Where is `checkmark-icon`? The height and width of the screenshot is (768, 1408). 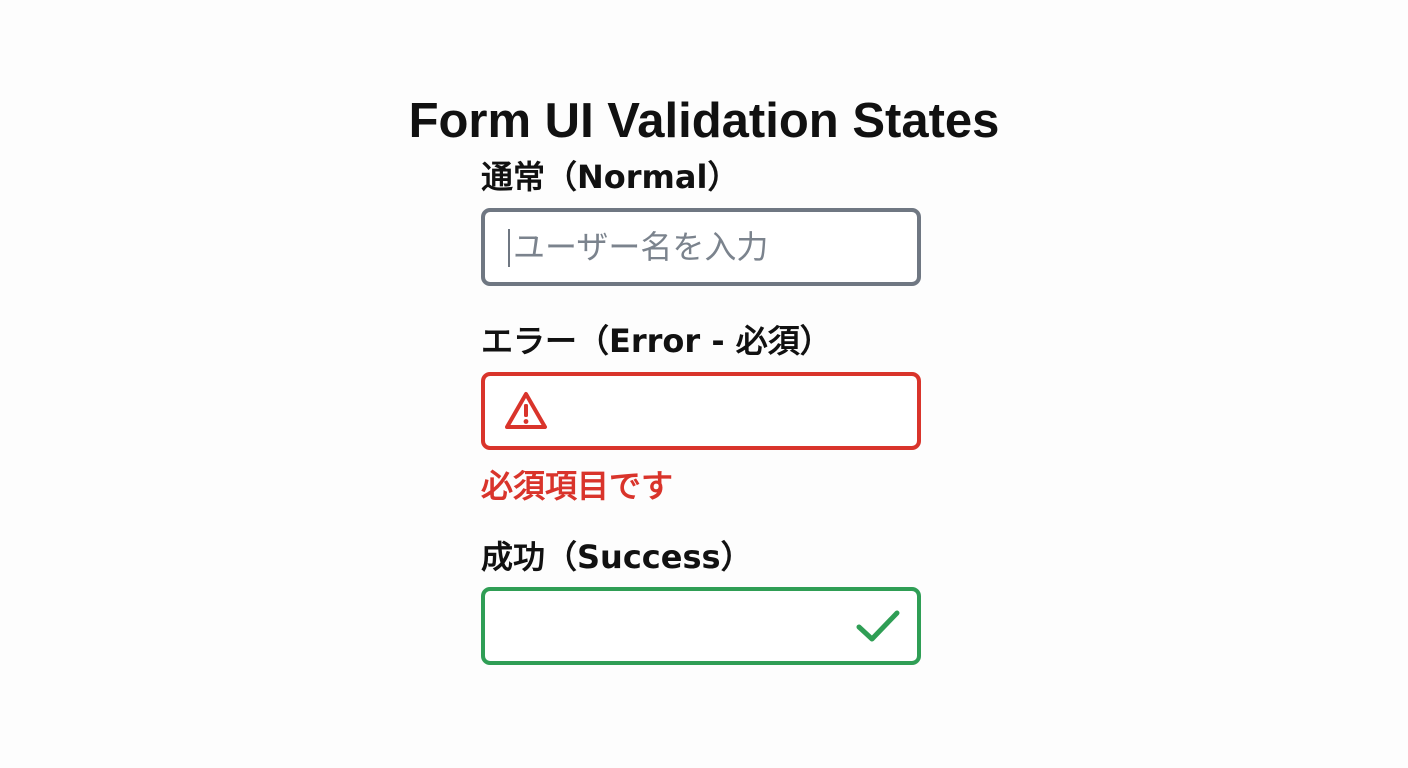 checkmark-icon is located at coordinates (878, 626).